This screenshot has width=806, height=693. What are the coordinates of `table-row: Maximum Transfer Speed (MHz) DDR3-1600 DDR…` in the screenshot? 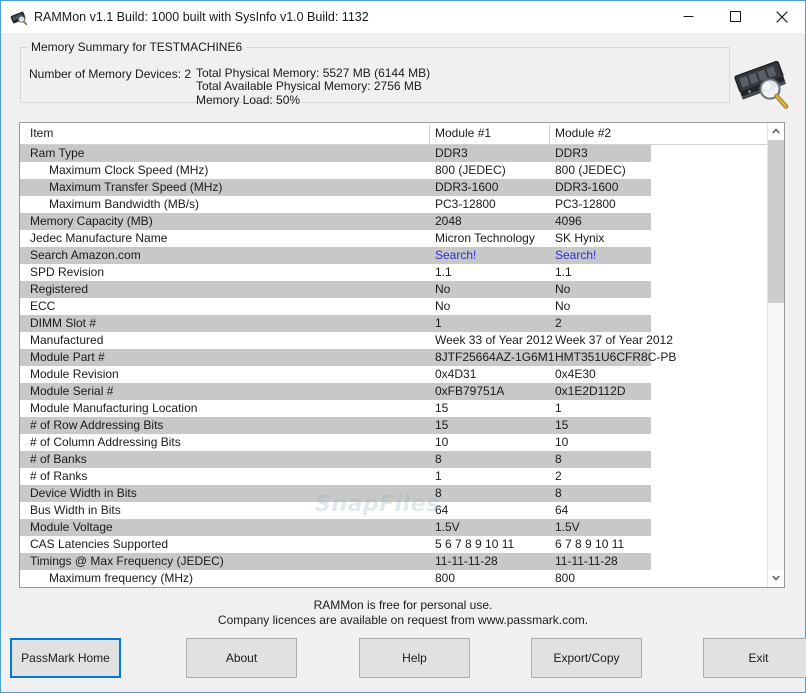 It's located at (394, 187).